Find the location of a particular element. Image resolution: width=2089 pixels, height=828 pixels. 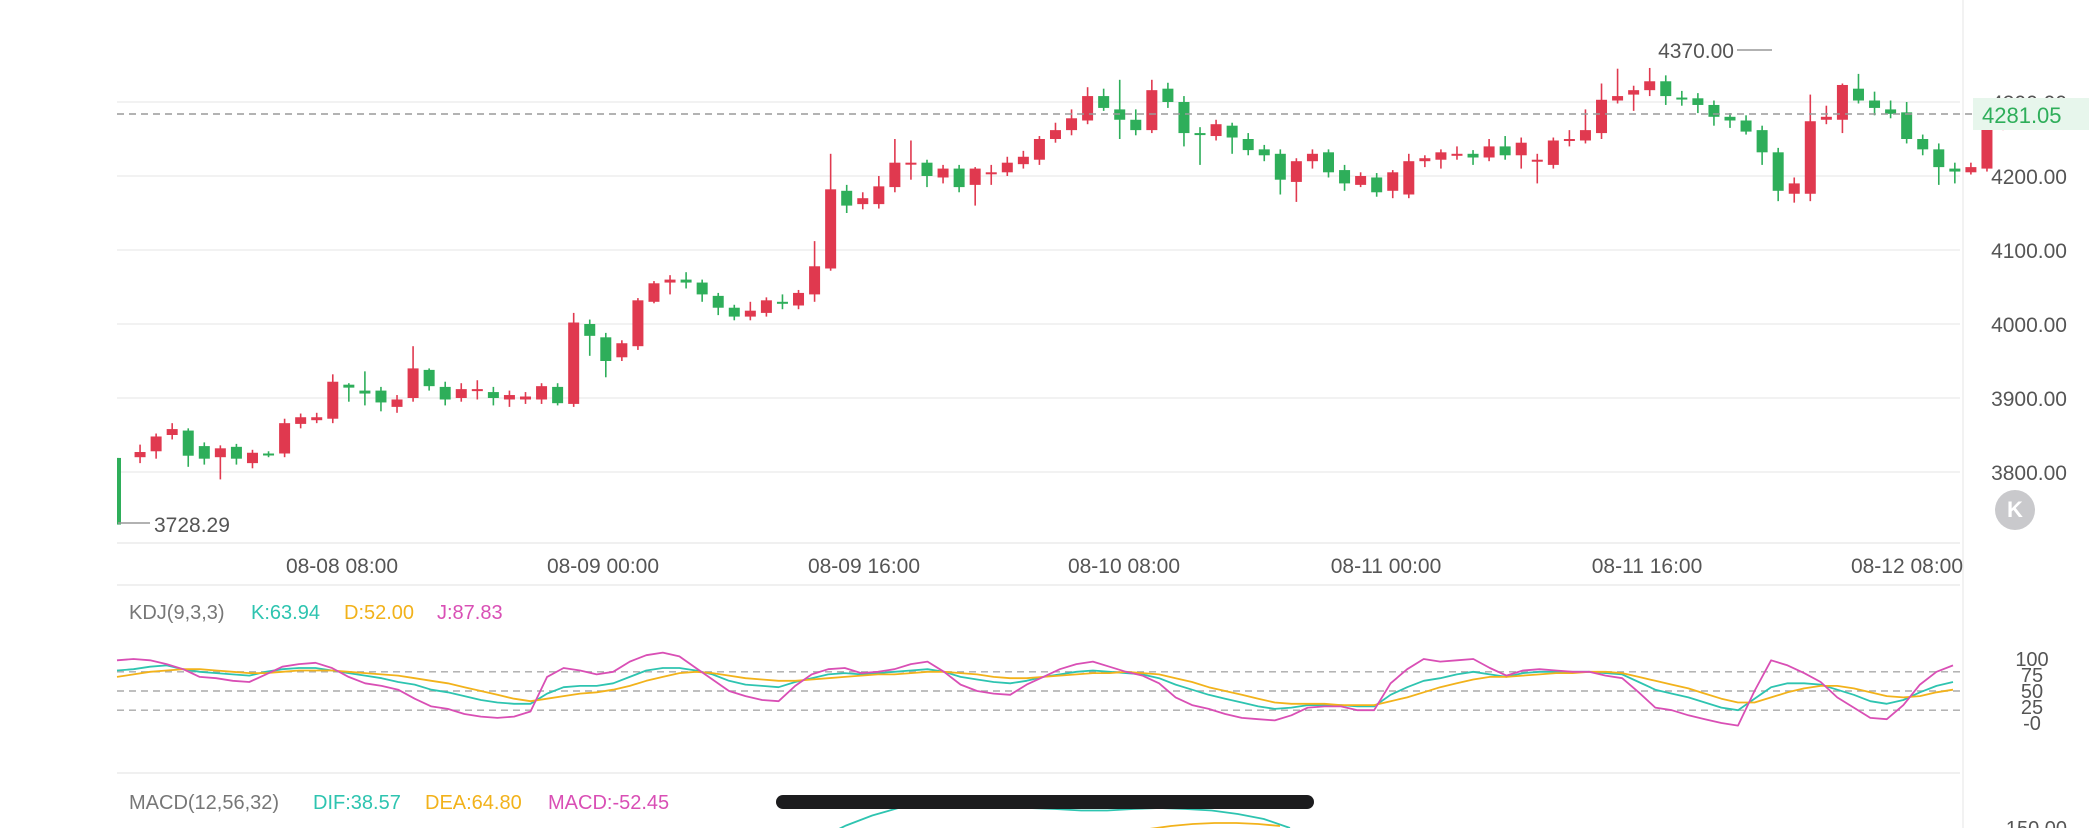

price-tick-label: 3900.00 is located at coordinates (2029, 399).